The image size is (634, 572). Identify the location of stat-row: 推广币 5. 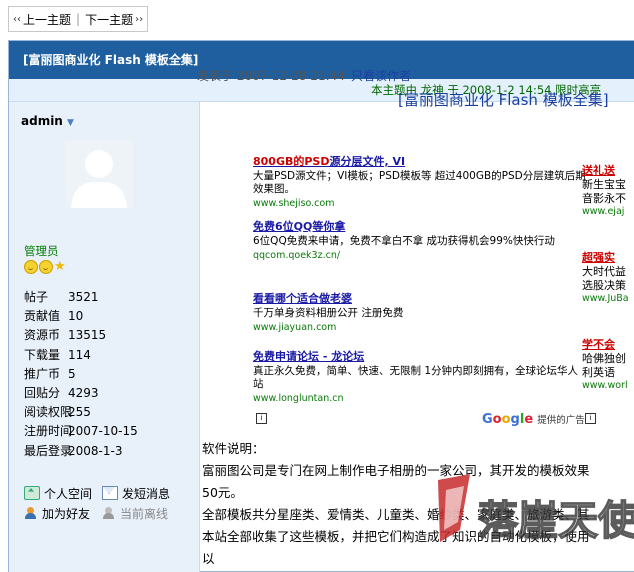
(50, 373).